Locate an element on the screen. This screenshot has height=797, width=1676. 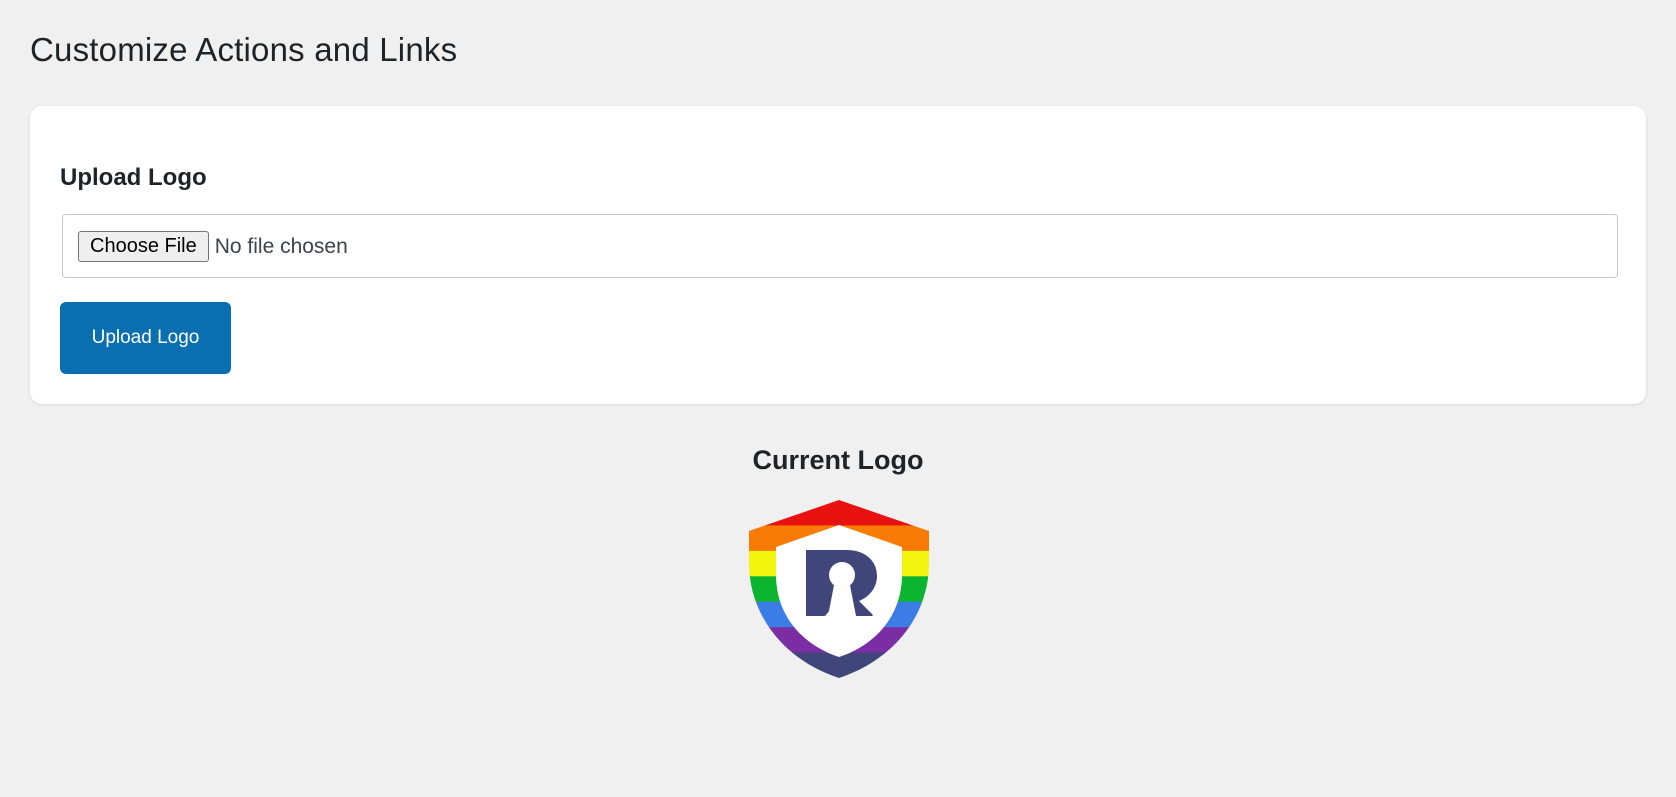
page-title: Customize Actions and Links is located at coordinates (244, 49).